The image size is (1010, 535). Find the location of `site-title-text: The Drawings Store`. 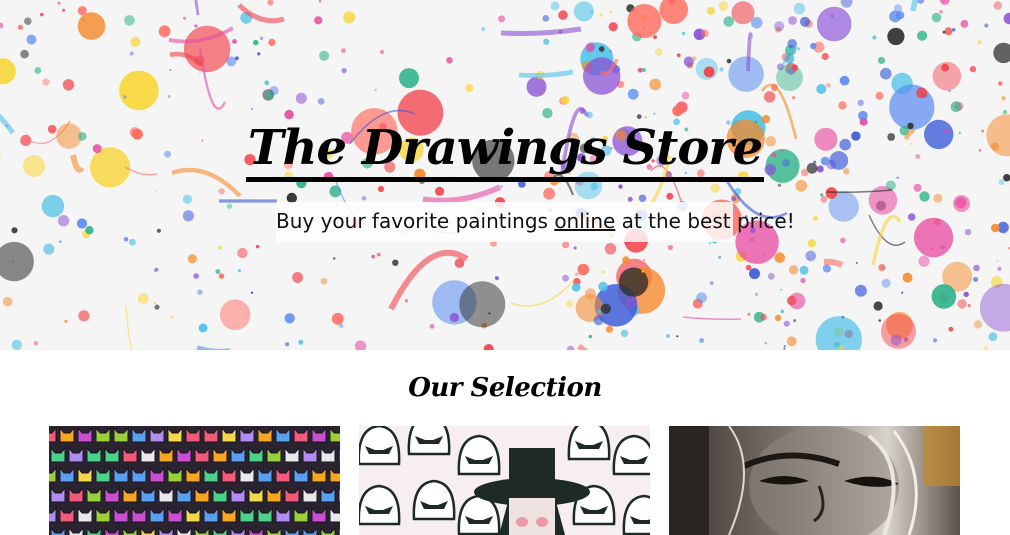

site-title-text: The Drawings Store is located at coordinates (505, 150).